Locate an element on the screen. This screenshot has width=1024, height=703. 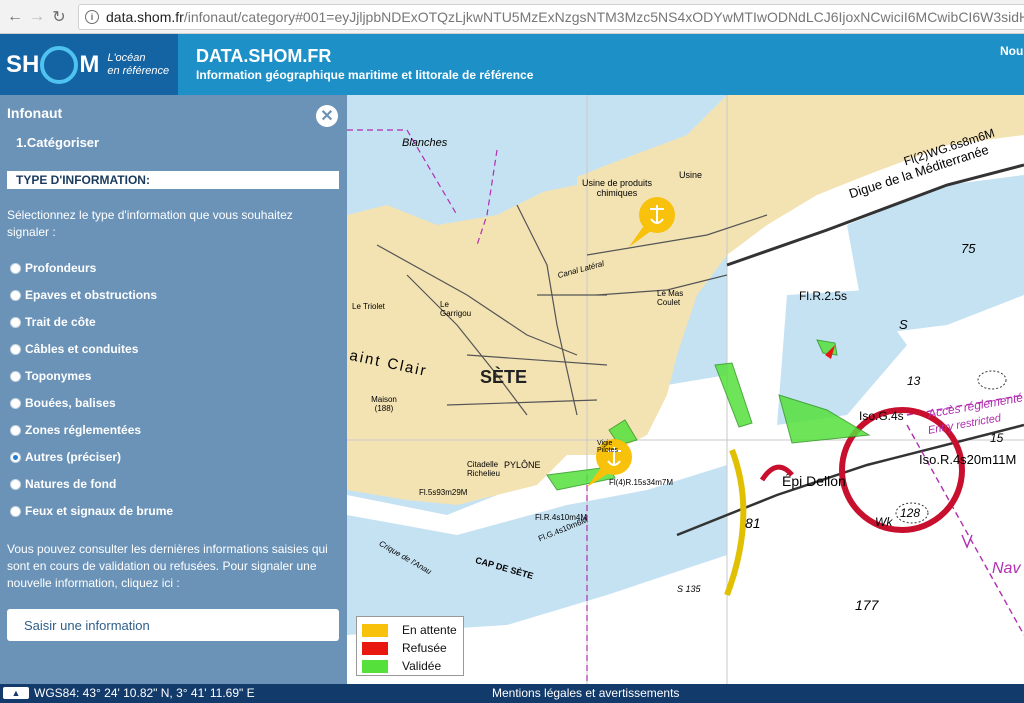
map-label: Le Mas Coulet is located at coordinates (670, 298).